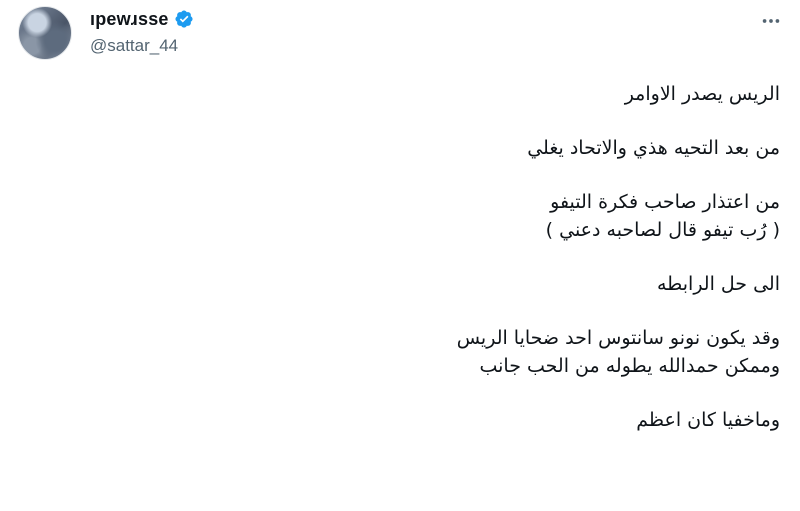 The width and height of the screenshot is (800, 511). What do you see at coordinates (420, 420) in the screenshot?
I see `tweet-paragraph: وماخفيا كان اعظم` at bounding box center [420, 420].